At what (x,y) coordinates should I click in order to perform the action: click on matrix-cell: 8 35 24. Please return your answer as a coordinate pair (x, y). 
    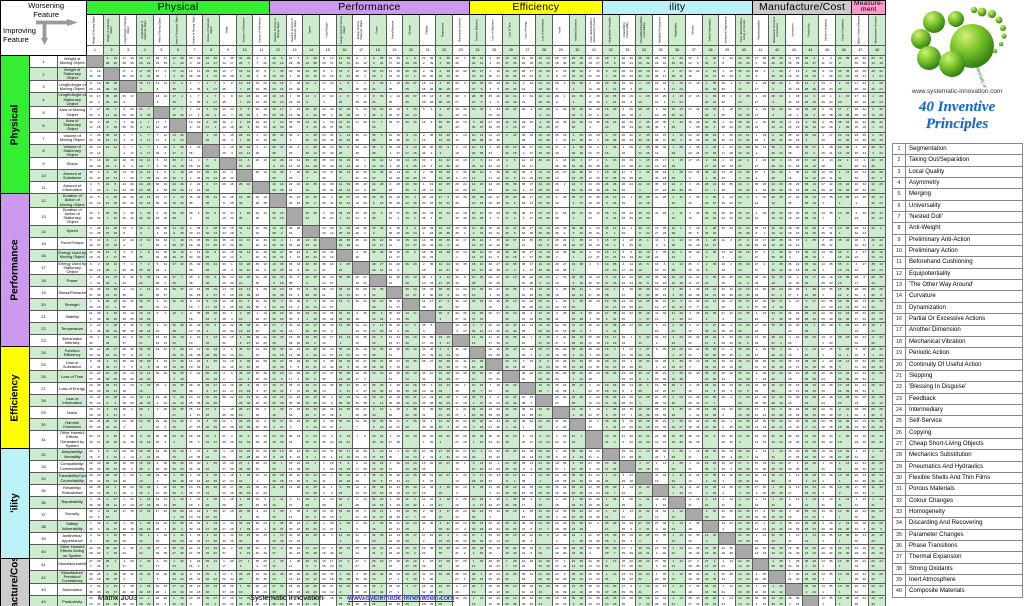
    Looking at the image, I should click on (377, 100).